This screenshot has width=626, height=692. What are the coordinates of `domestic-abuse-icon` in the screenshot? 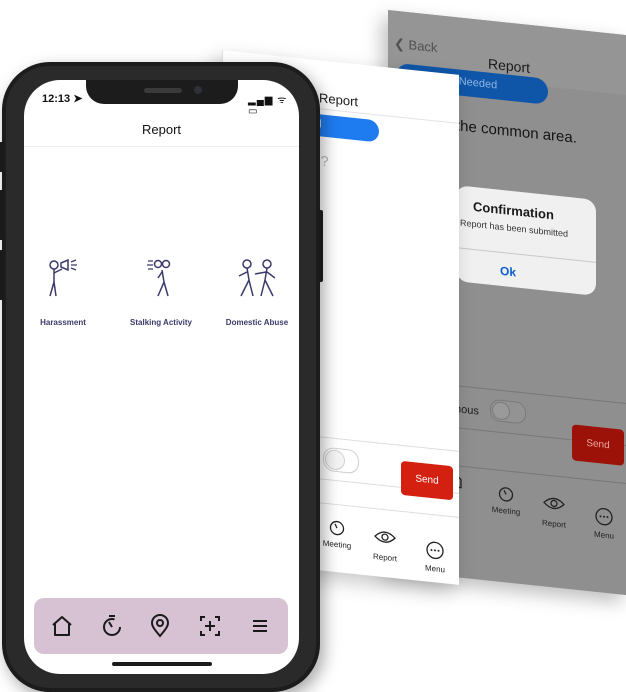 It's located at (255, 278).